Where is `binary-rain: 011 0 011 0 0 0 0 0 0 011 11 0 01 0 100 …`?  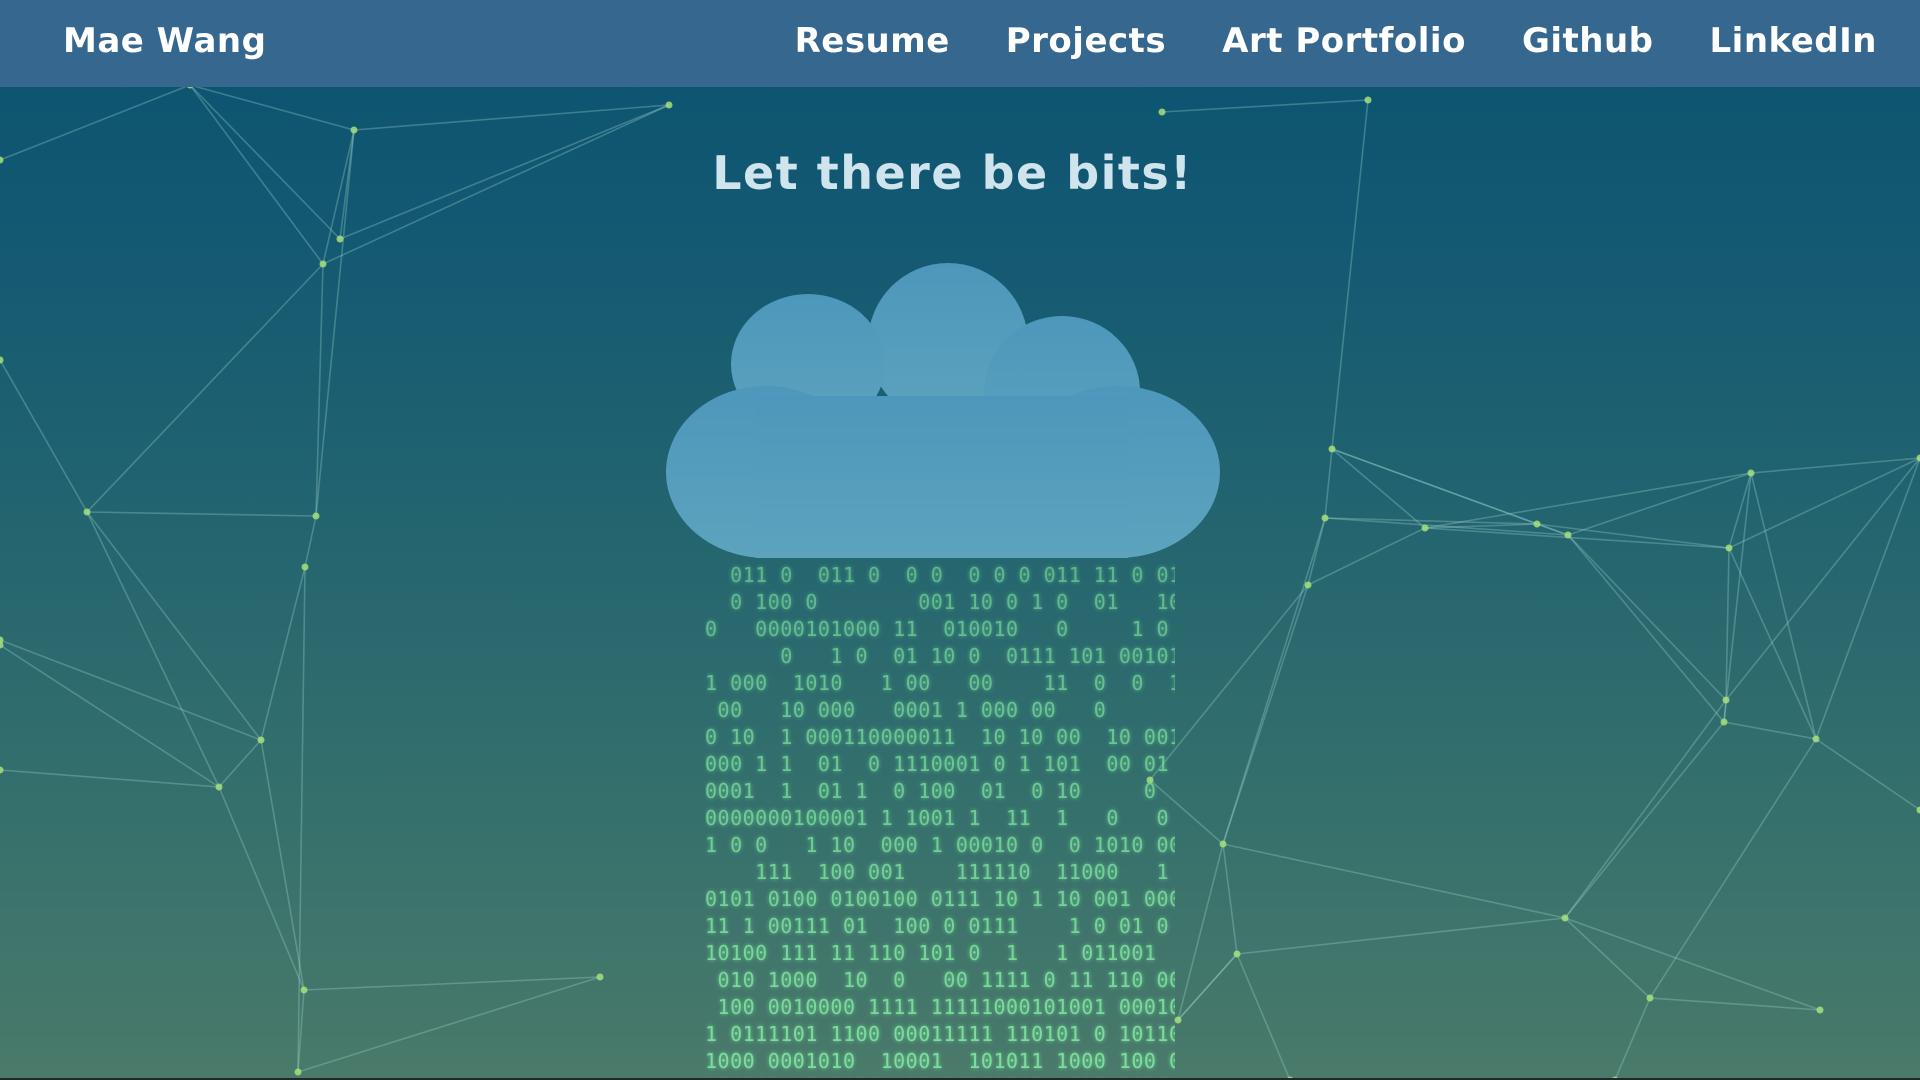
binary-rain: 011 0 011 0 0 0 0 0 0 011 11 0 01 0 100 … is located at coordinates (940, 821).